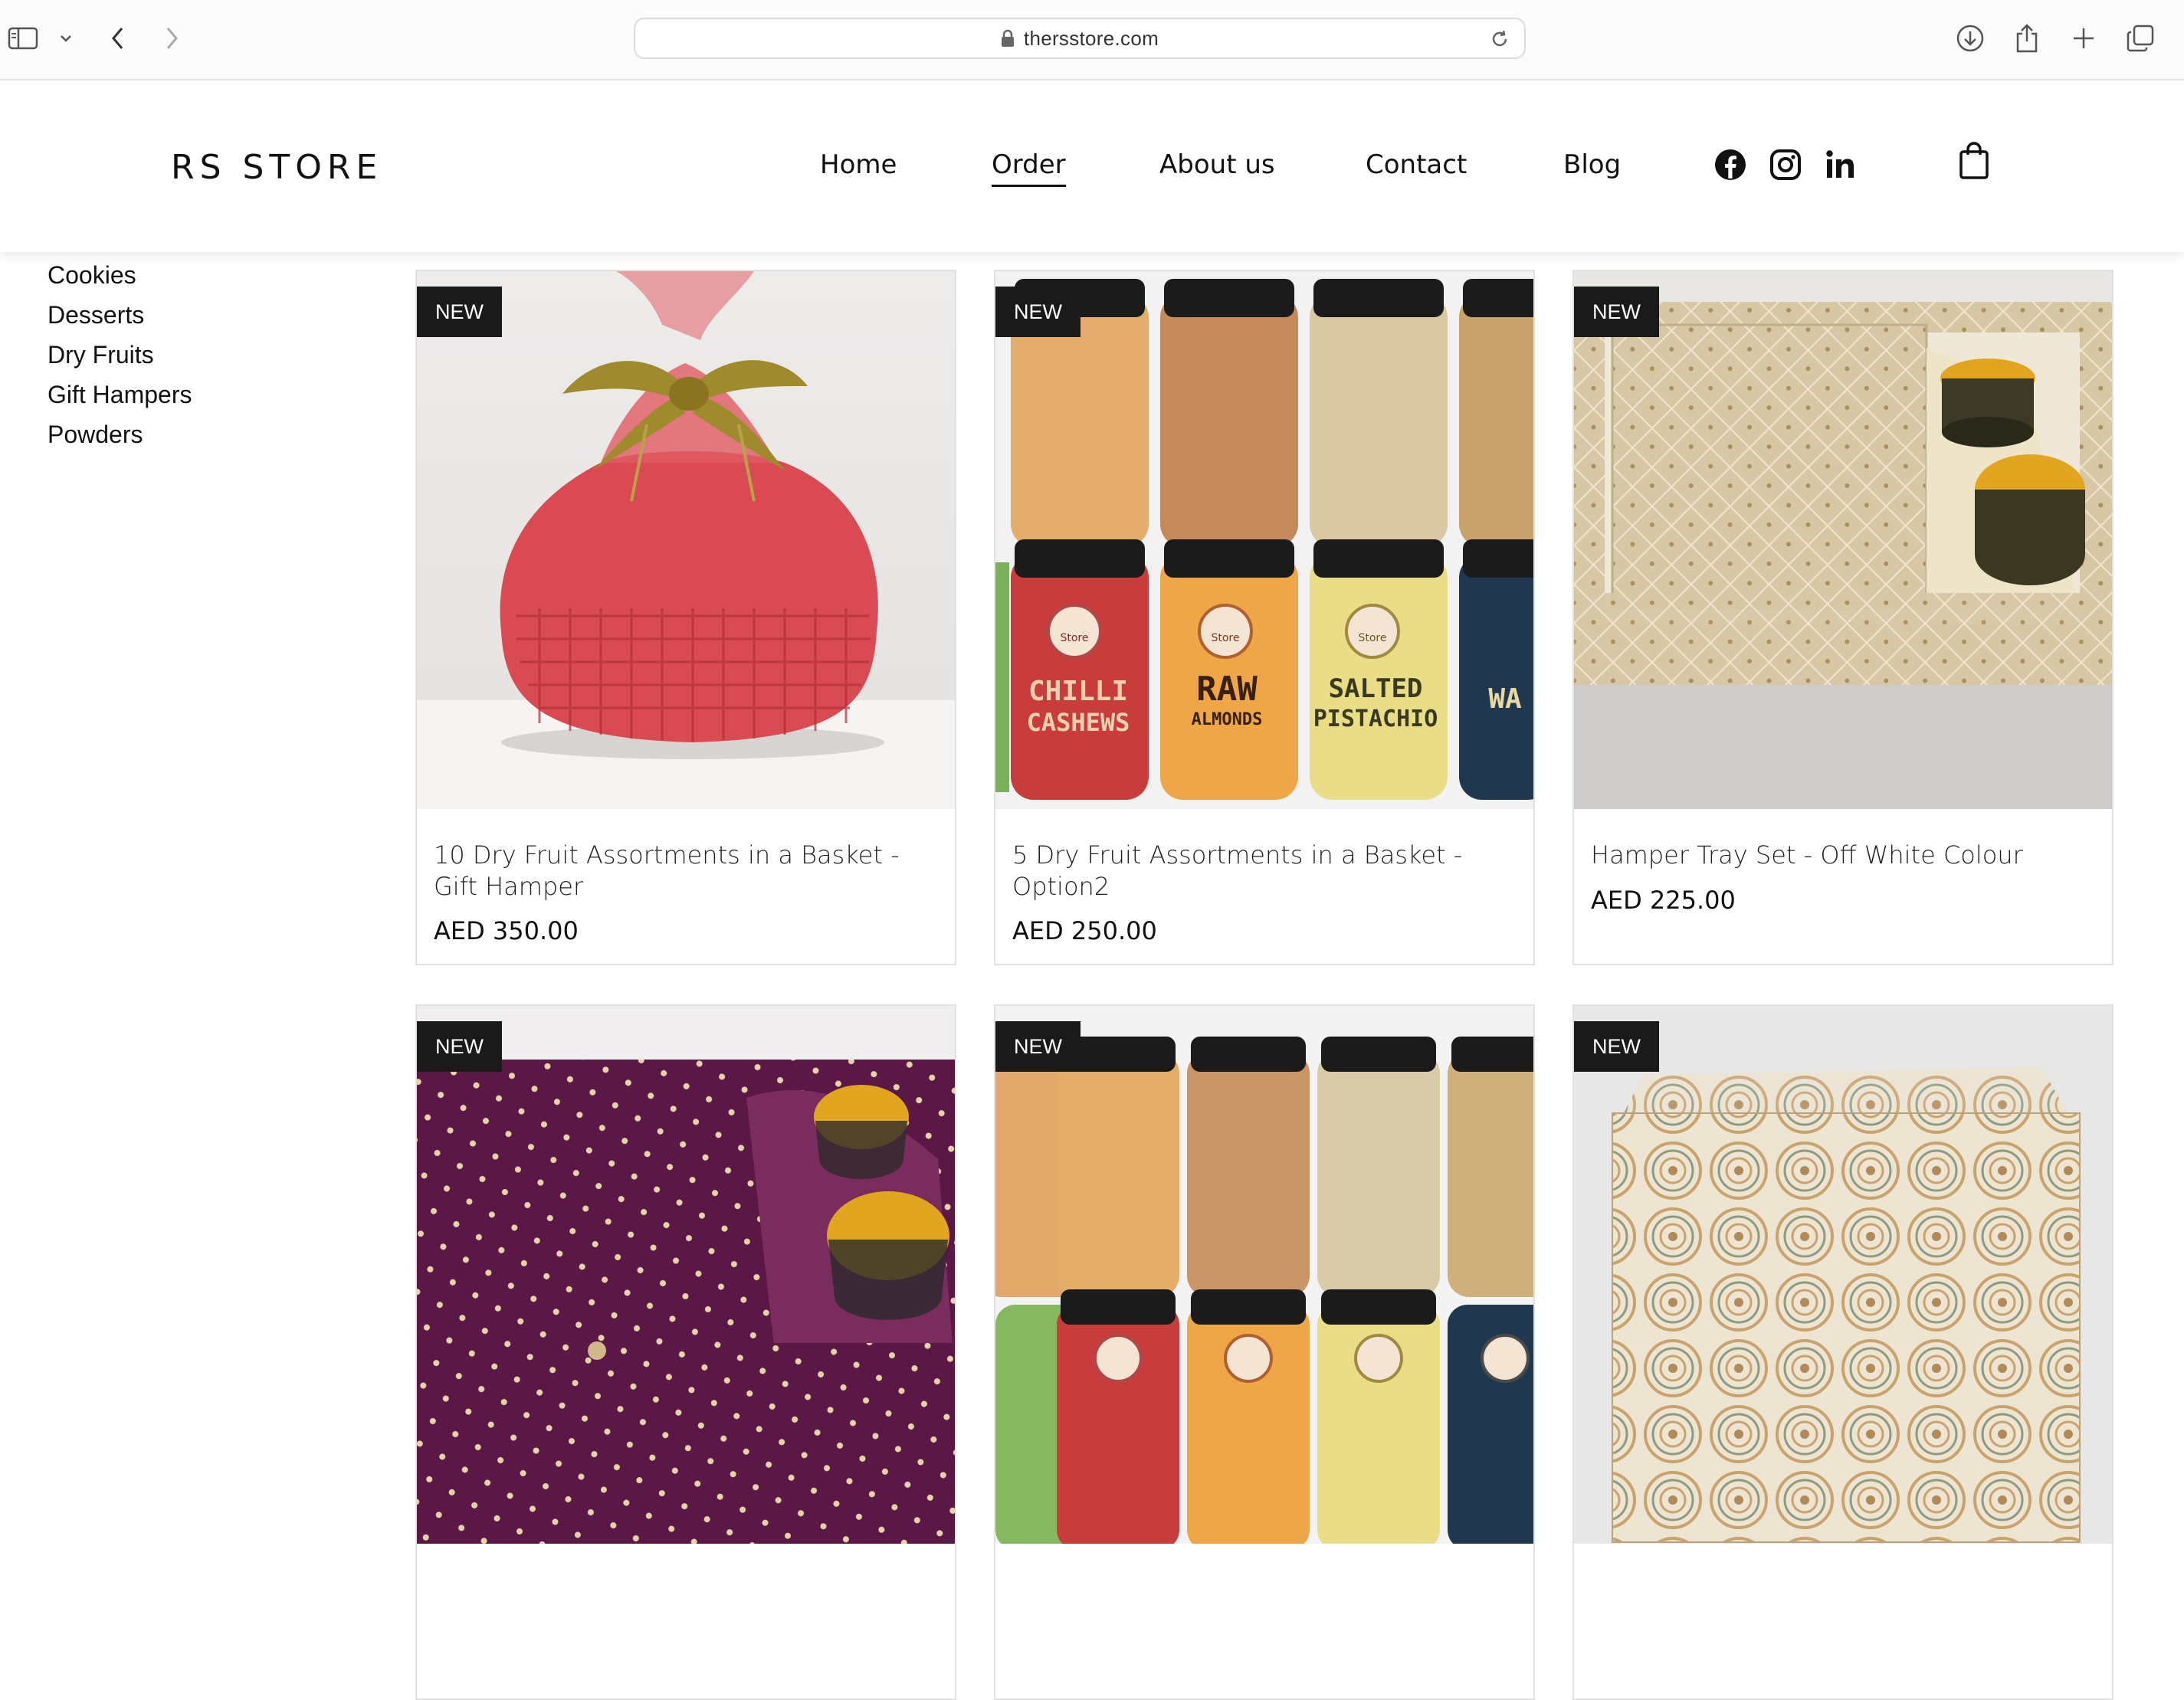  Describe the element at coordinates (1227, 719) in the screenshot. I see `jar-label-almonds: ALMONDS` at that location.